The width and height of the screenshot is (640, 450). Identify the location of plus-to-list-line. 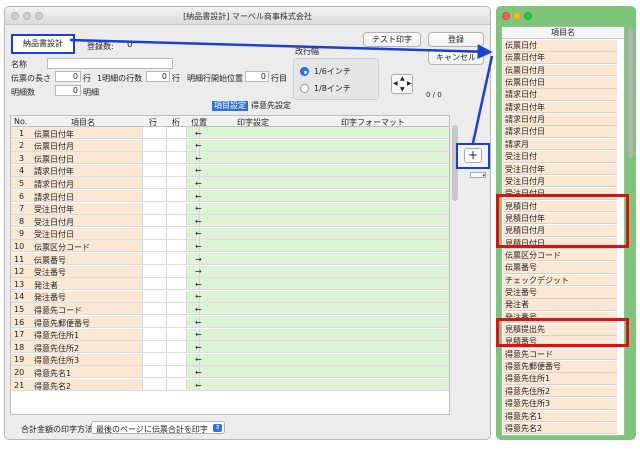
(482, 99).